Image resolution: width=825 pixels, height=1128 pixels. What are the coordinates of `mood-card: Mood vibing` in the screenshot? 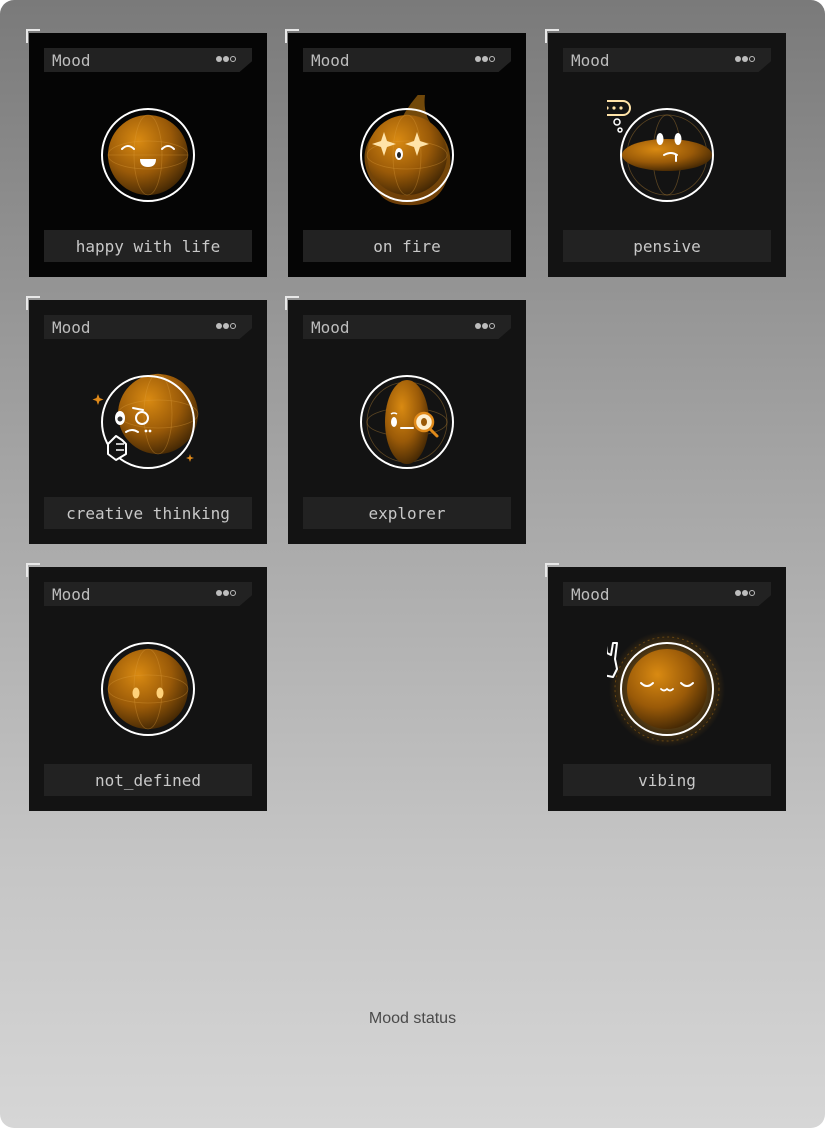 It's located at (665, 687).